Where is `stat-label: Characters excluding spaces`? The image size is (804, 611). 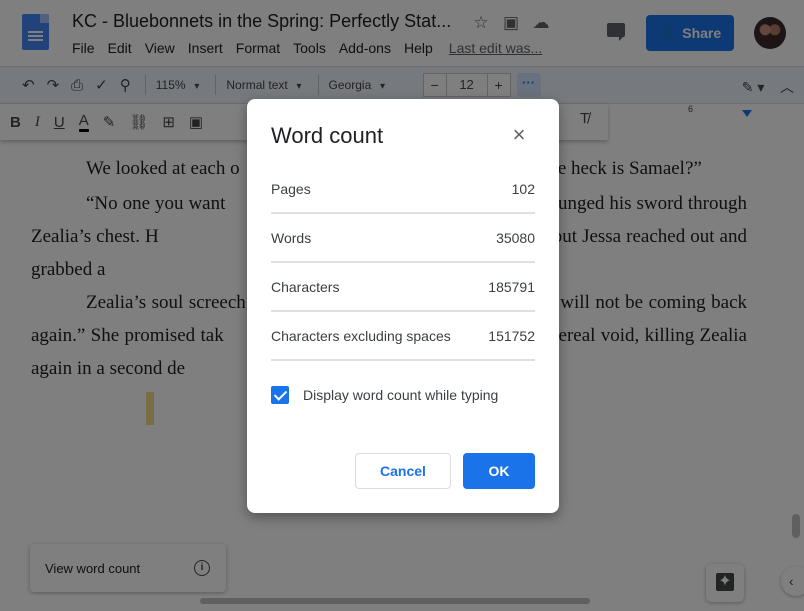
stat-label: Characters excluding spaces is located at coordinates (361, 335).